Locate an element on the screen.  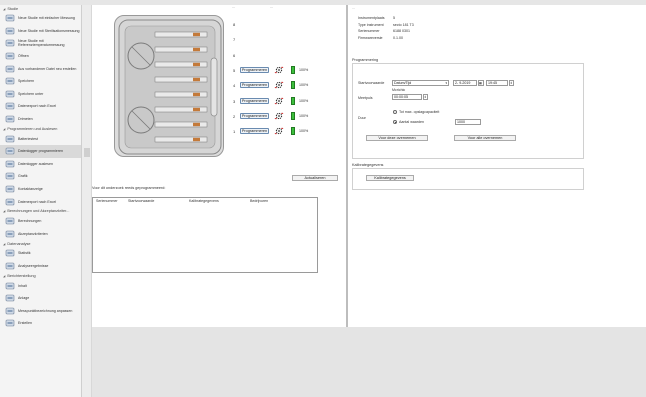
sidebar-item: Kontaktanzeige is located at coordinates (40, 189).